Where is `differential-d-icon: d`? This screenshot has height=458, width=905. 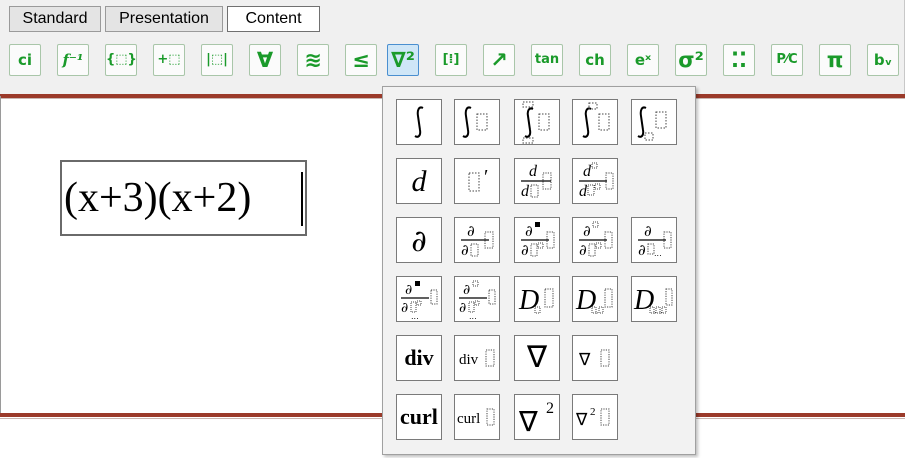
differential-d-icon: d is located at coordinates (420, 181).